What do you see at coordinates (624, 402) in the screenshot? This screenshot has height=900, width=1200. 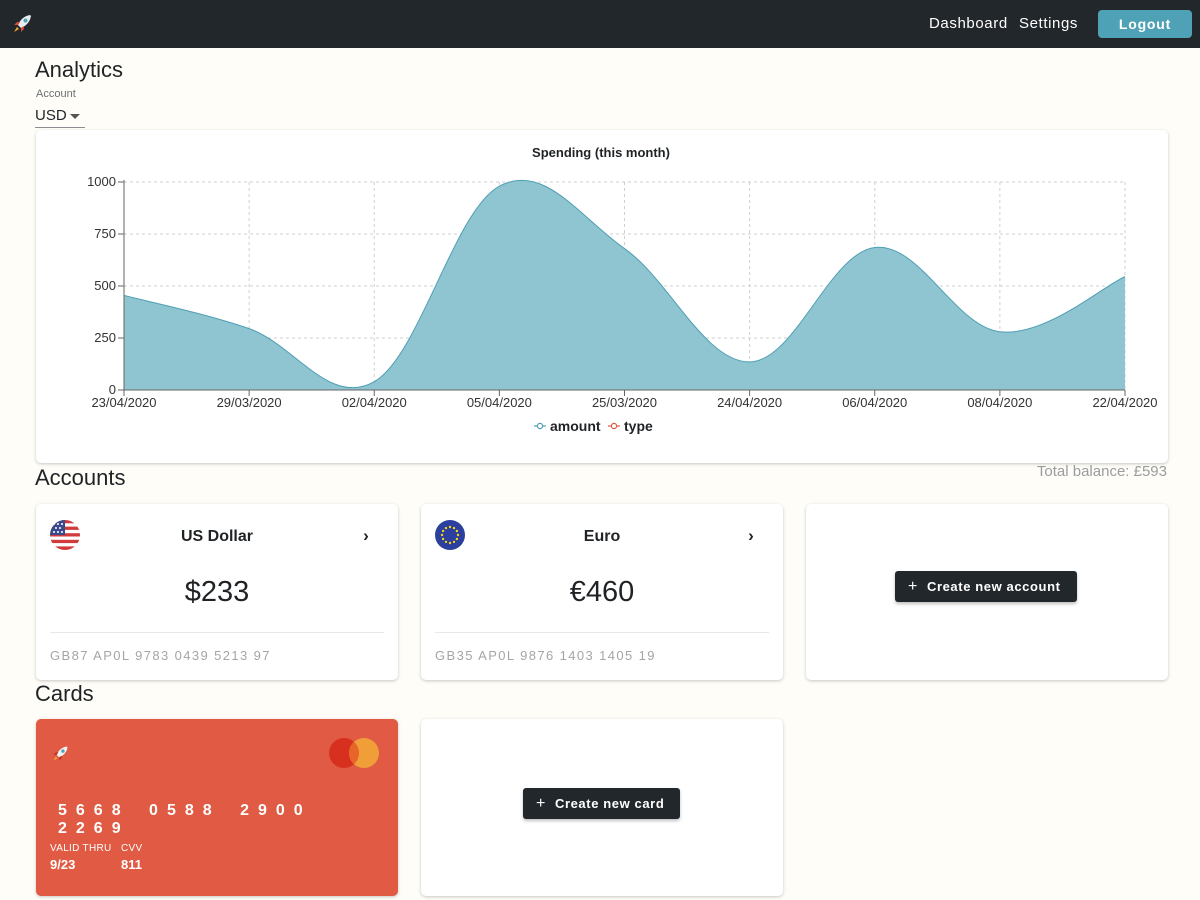 I see `x-tick-label: 25/03/2020` at bounding box center [624, 402].